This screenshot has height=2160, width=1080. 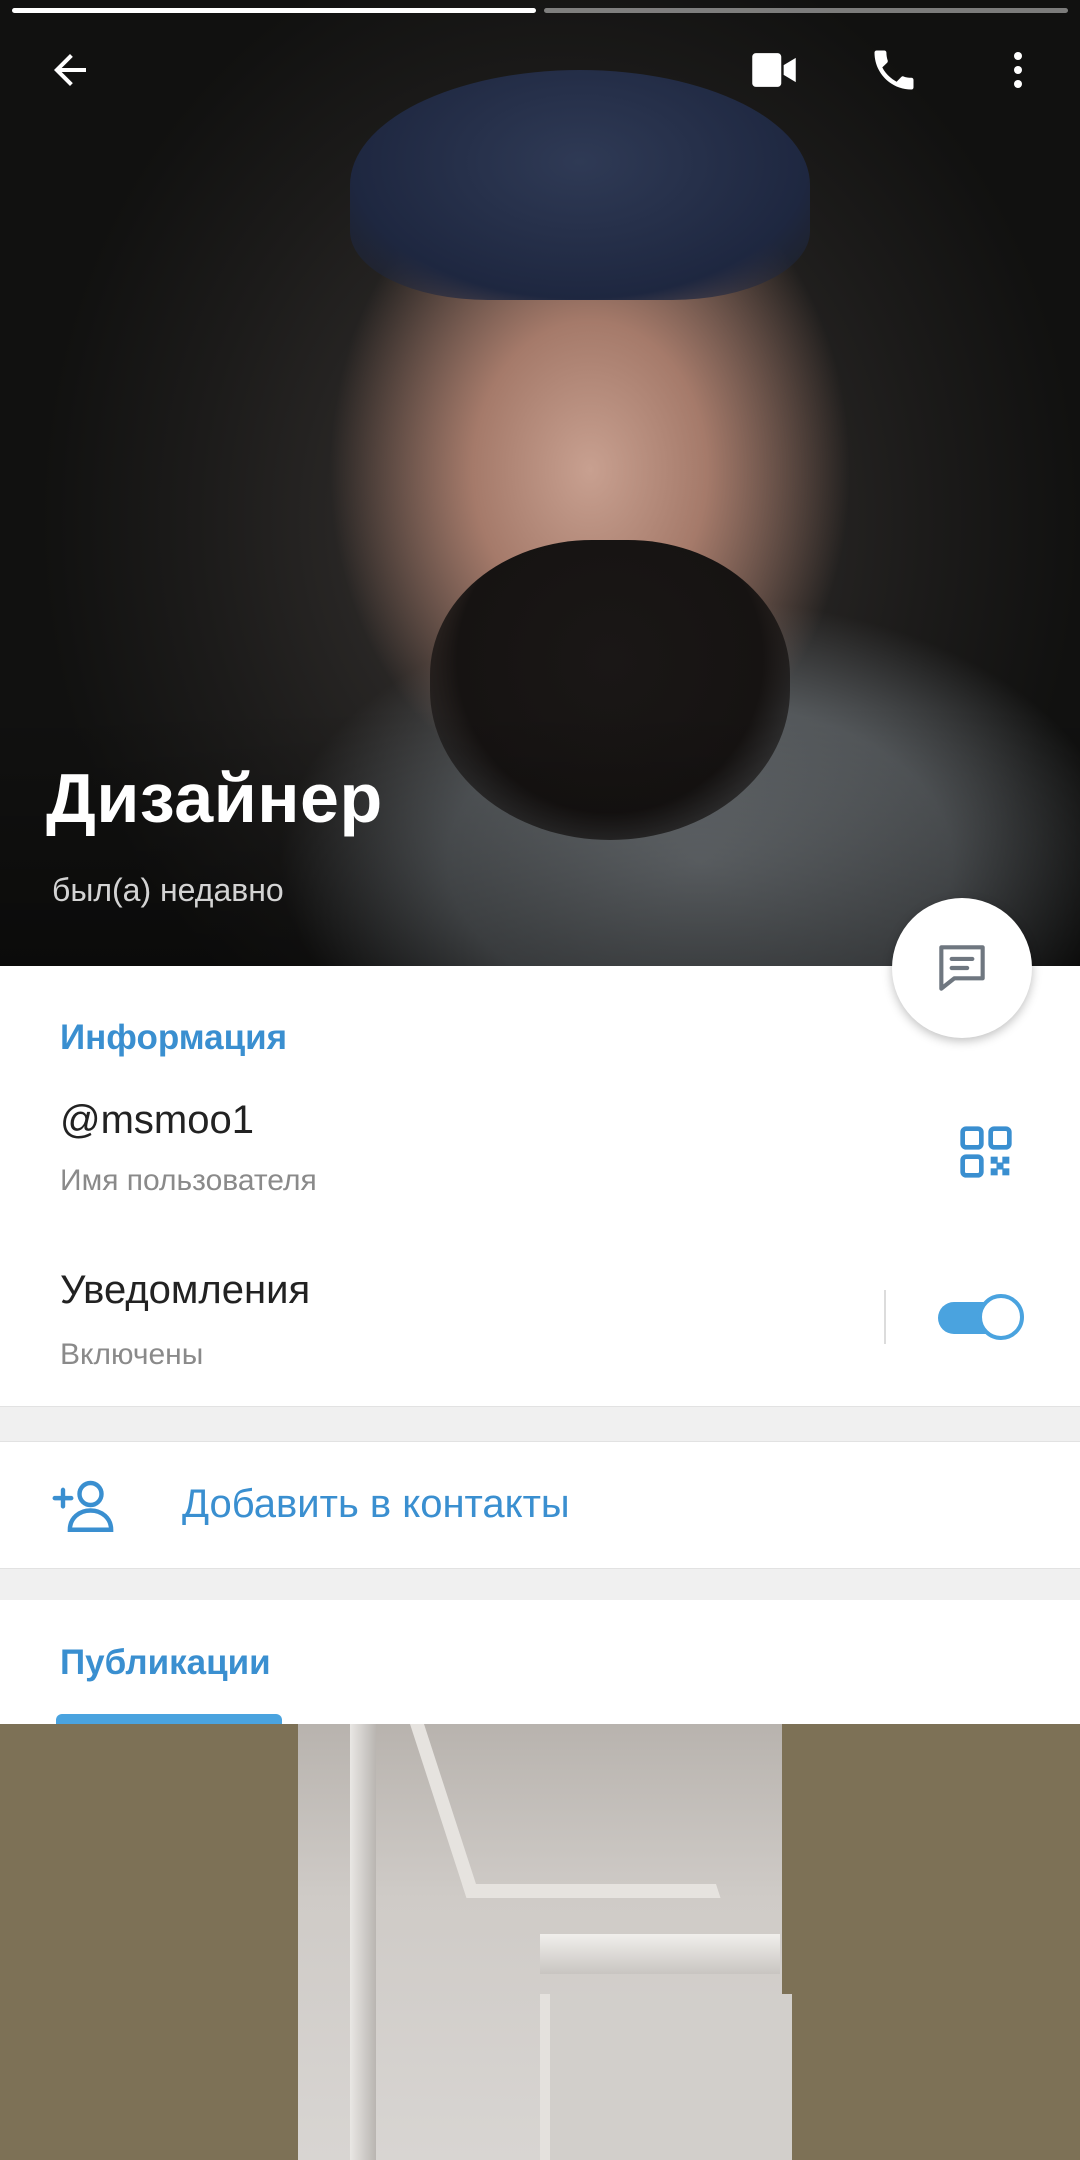 I want to click on send-message-button, so click(x=962, y=968).